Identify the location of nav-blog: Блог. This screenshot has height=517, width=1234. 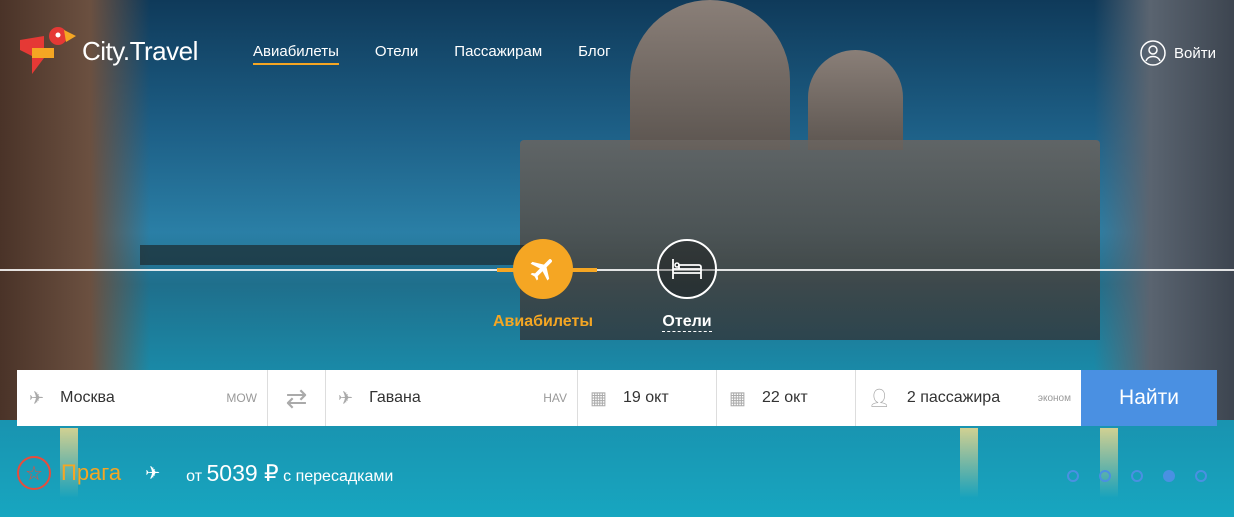
(594, 54).